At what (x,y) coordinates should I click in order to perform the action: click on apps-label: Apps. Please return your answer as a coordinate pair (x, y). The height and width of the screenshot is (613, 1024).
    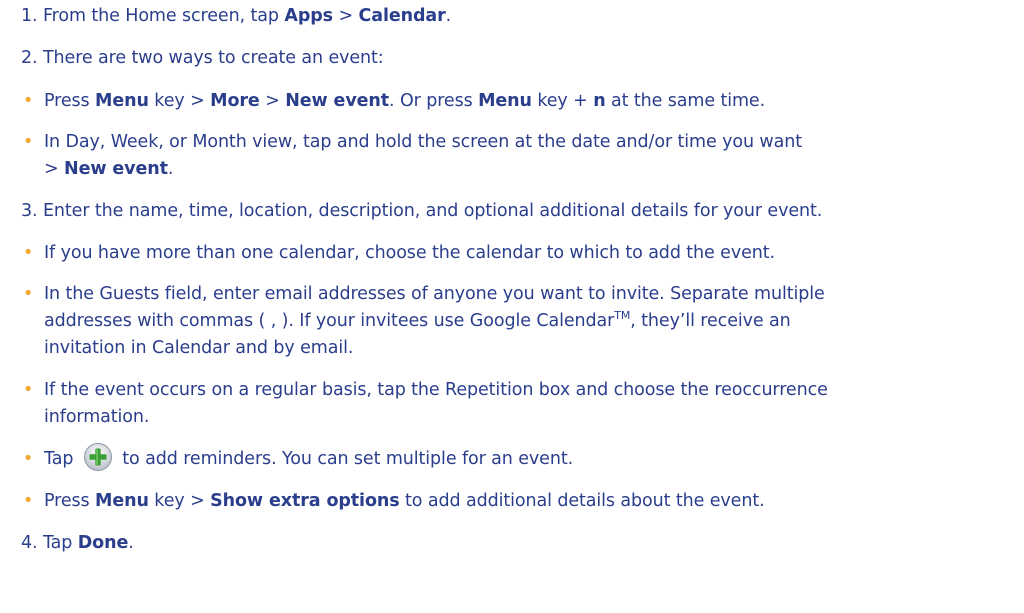
    Looking at the image, I should click on (308, 16).